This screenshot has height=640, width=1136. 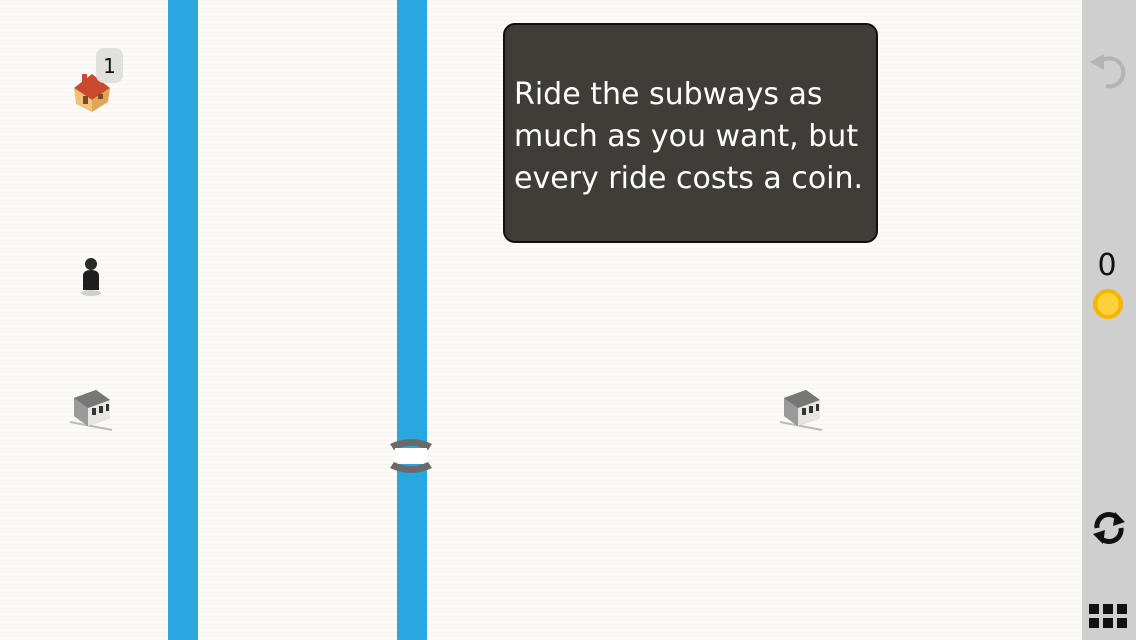 What do you see at coordinates (109, 65) in the screenshot?
I see `house-badge: 1` at bounding box center [109, 65].